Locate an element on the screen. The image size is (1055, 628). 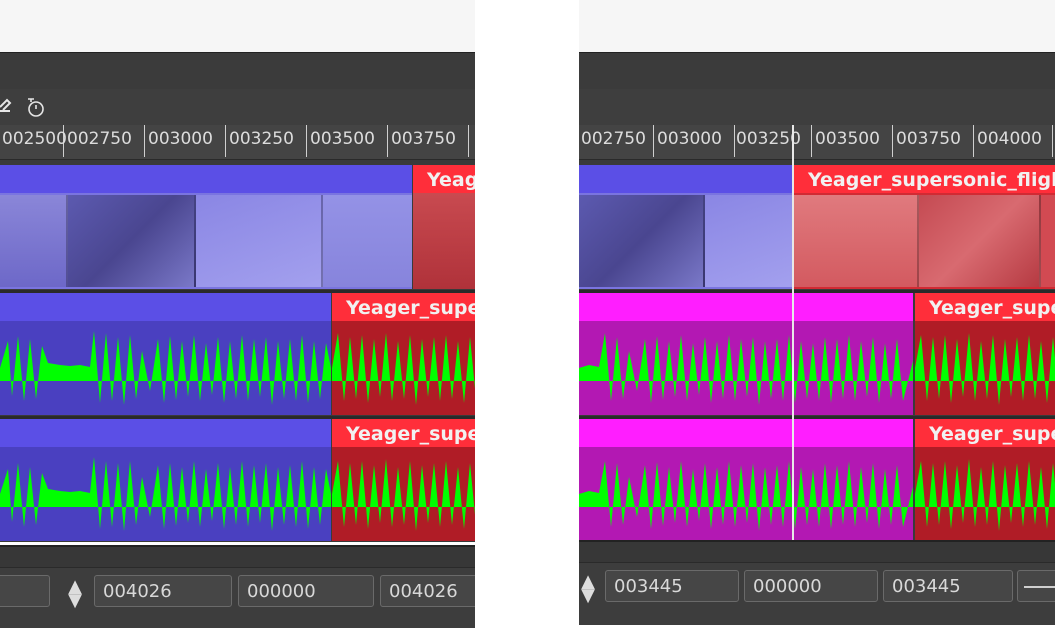
ruler-label: 002500 is located at coordinates (34, 139).